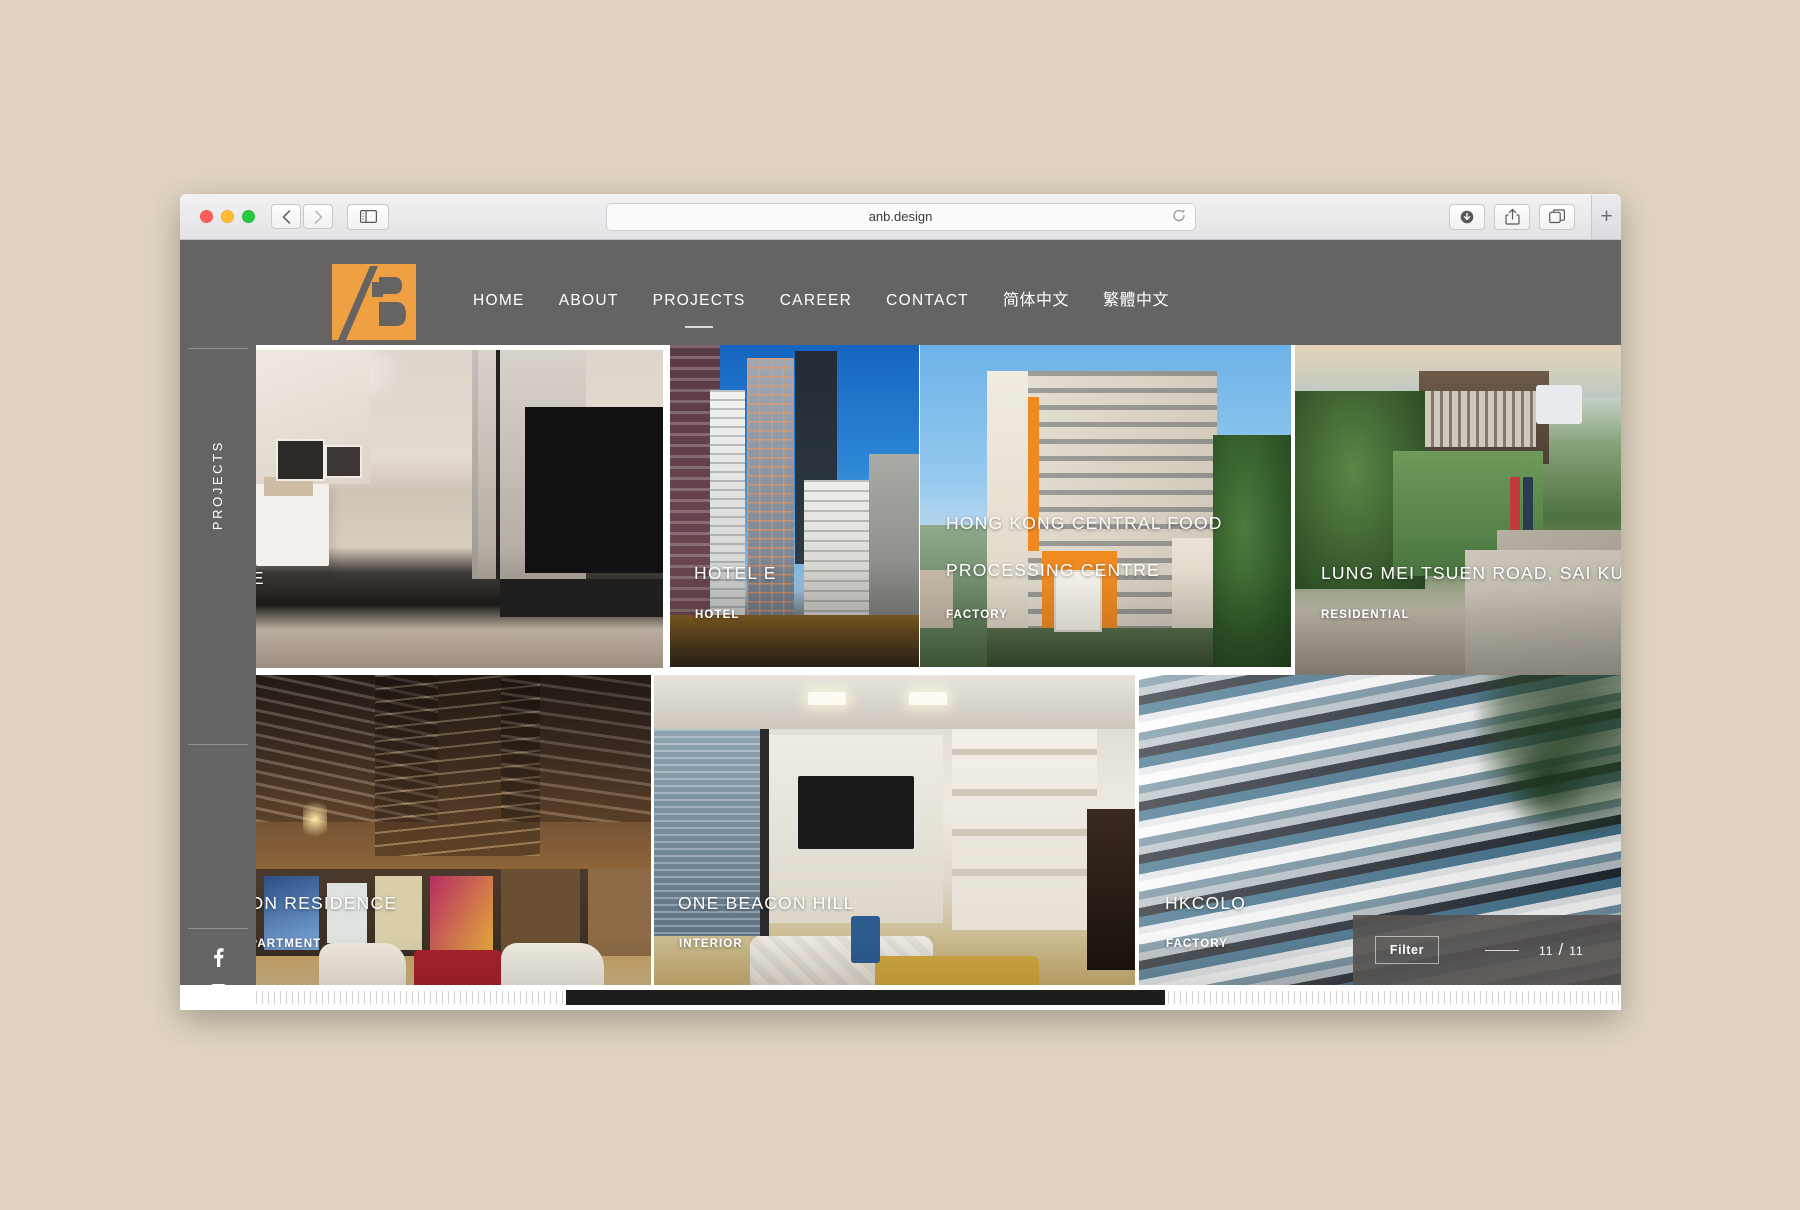  I want to click on project-title: ONE BEACON HILL, so click(766, 903).